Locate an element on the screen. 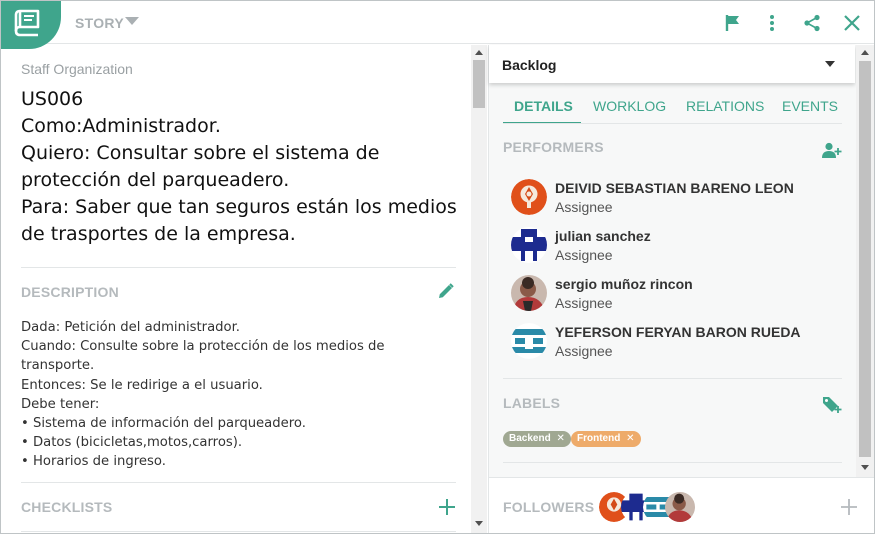 The image size is (875, 534). edit-description-button is located at coordinates (446, 291).